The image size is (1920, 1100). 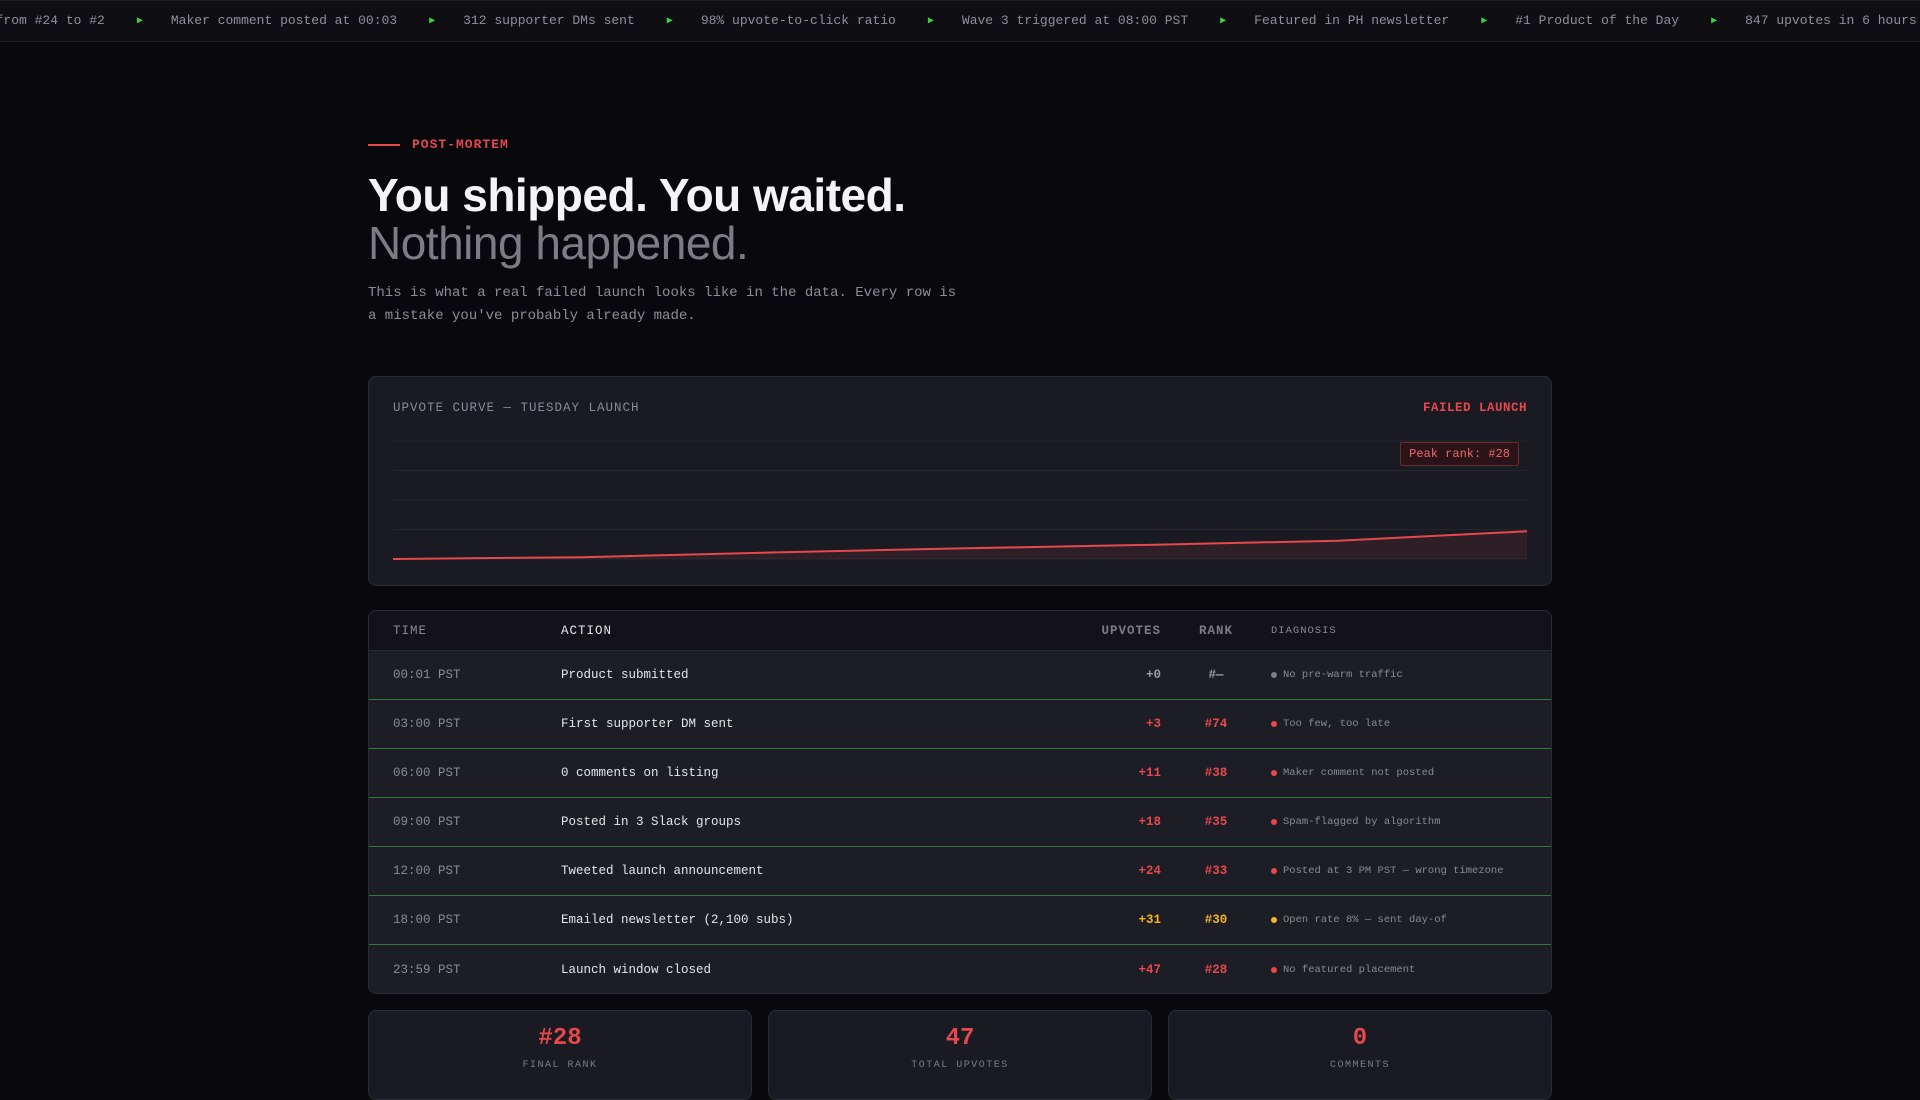 What do you see at coordinates (1474, 408) in the screenshot?
I see `failed-launch-badge: FAILED LAUNCH` at bounding box center [1474, 408].